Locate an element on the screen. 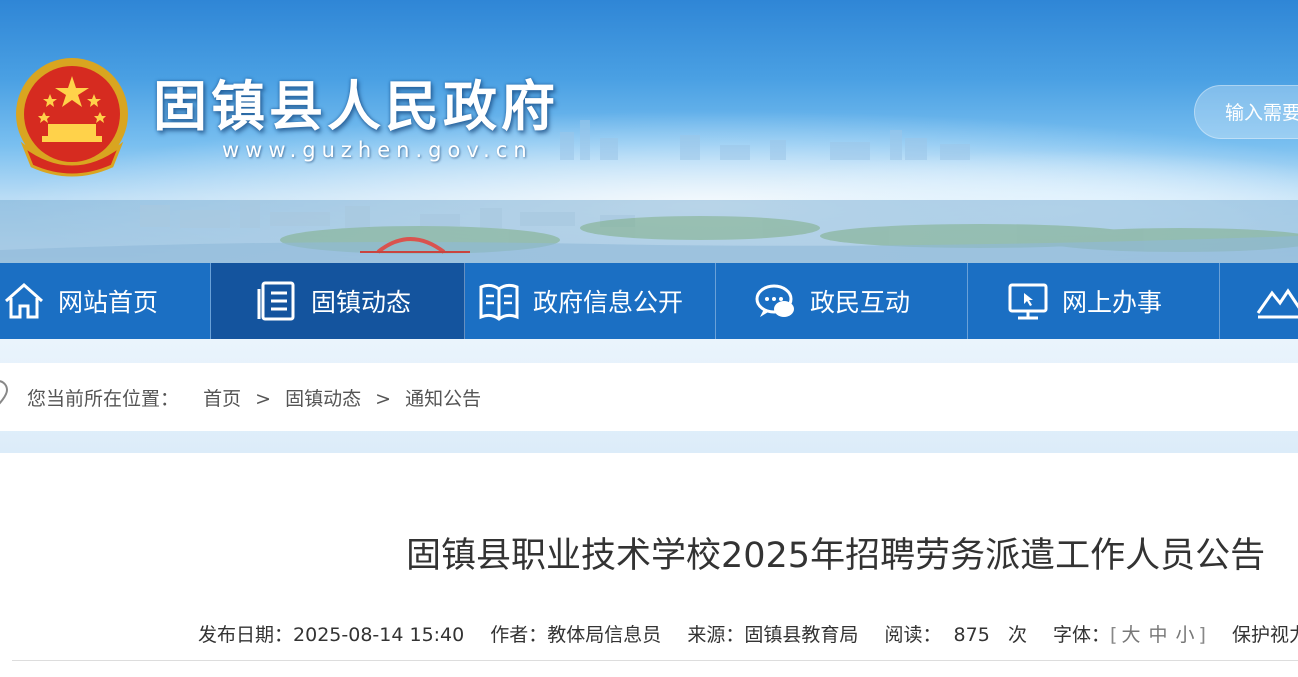 This screenshot has height=677, width=1298. breadcrumb-link-notices: 通知公告 is located at coordinates (443, 399).